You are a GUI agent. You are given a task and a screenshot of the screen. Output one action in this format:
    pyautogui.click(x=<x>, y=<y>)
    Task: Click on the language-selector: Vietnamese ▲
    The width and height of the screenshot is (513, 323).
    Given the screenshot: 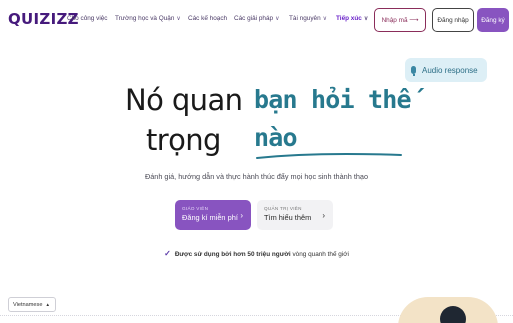 What is the action you would take?
    pyautogui.click(x=32, y=304)
    